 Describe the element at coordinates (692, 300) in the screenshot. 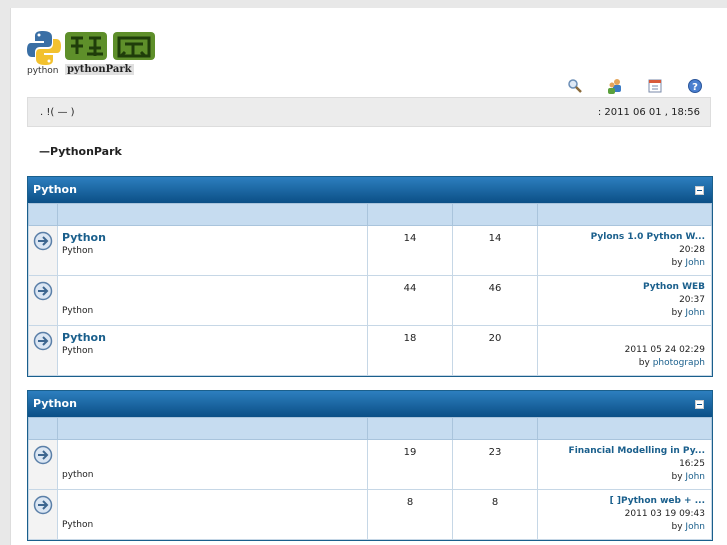

I see `last-post-time: 20:37` at that location.